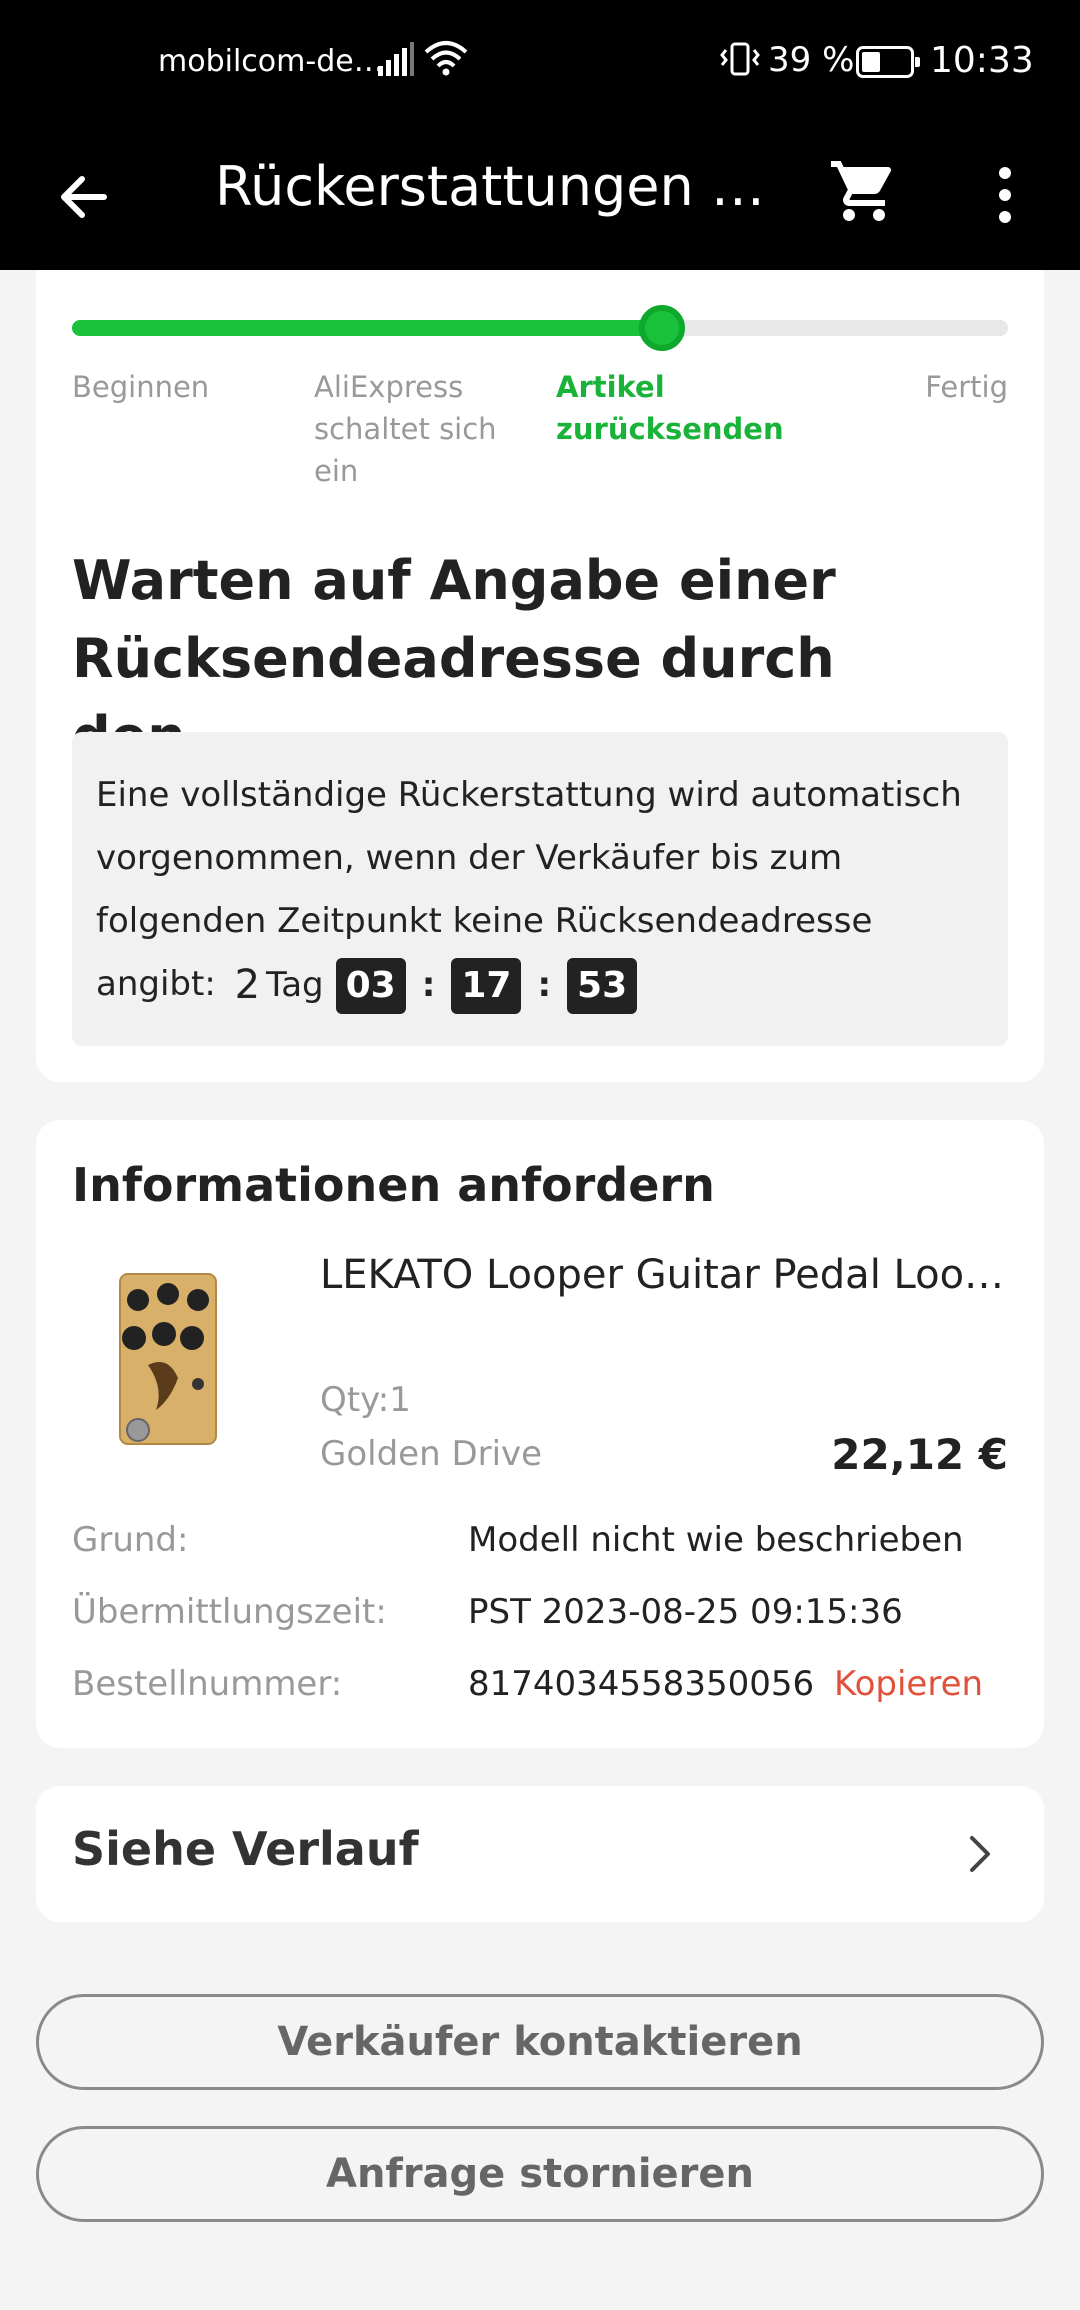  What do you see at coordinates (486, 985) in the screenshot?
I see `countdown-minutes: 17` at bounding box center [486, 985].